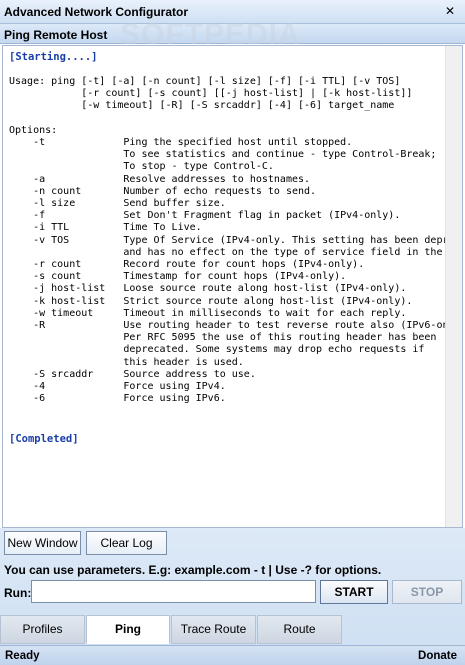 This screenshot has height=665, width=465. I want to click on panel-header: Ping Remote Host, so click(232, 34).